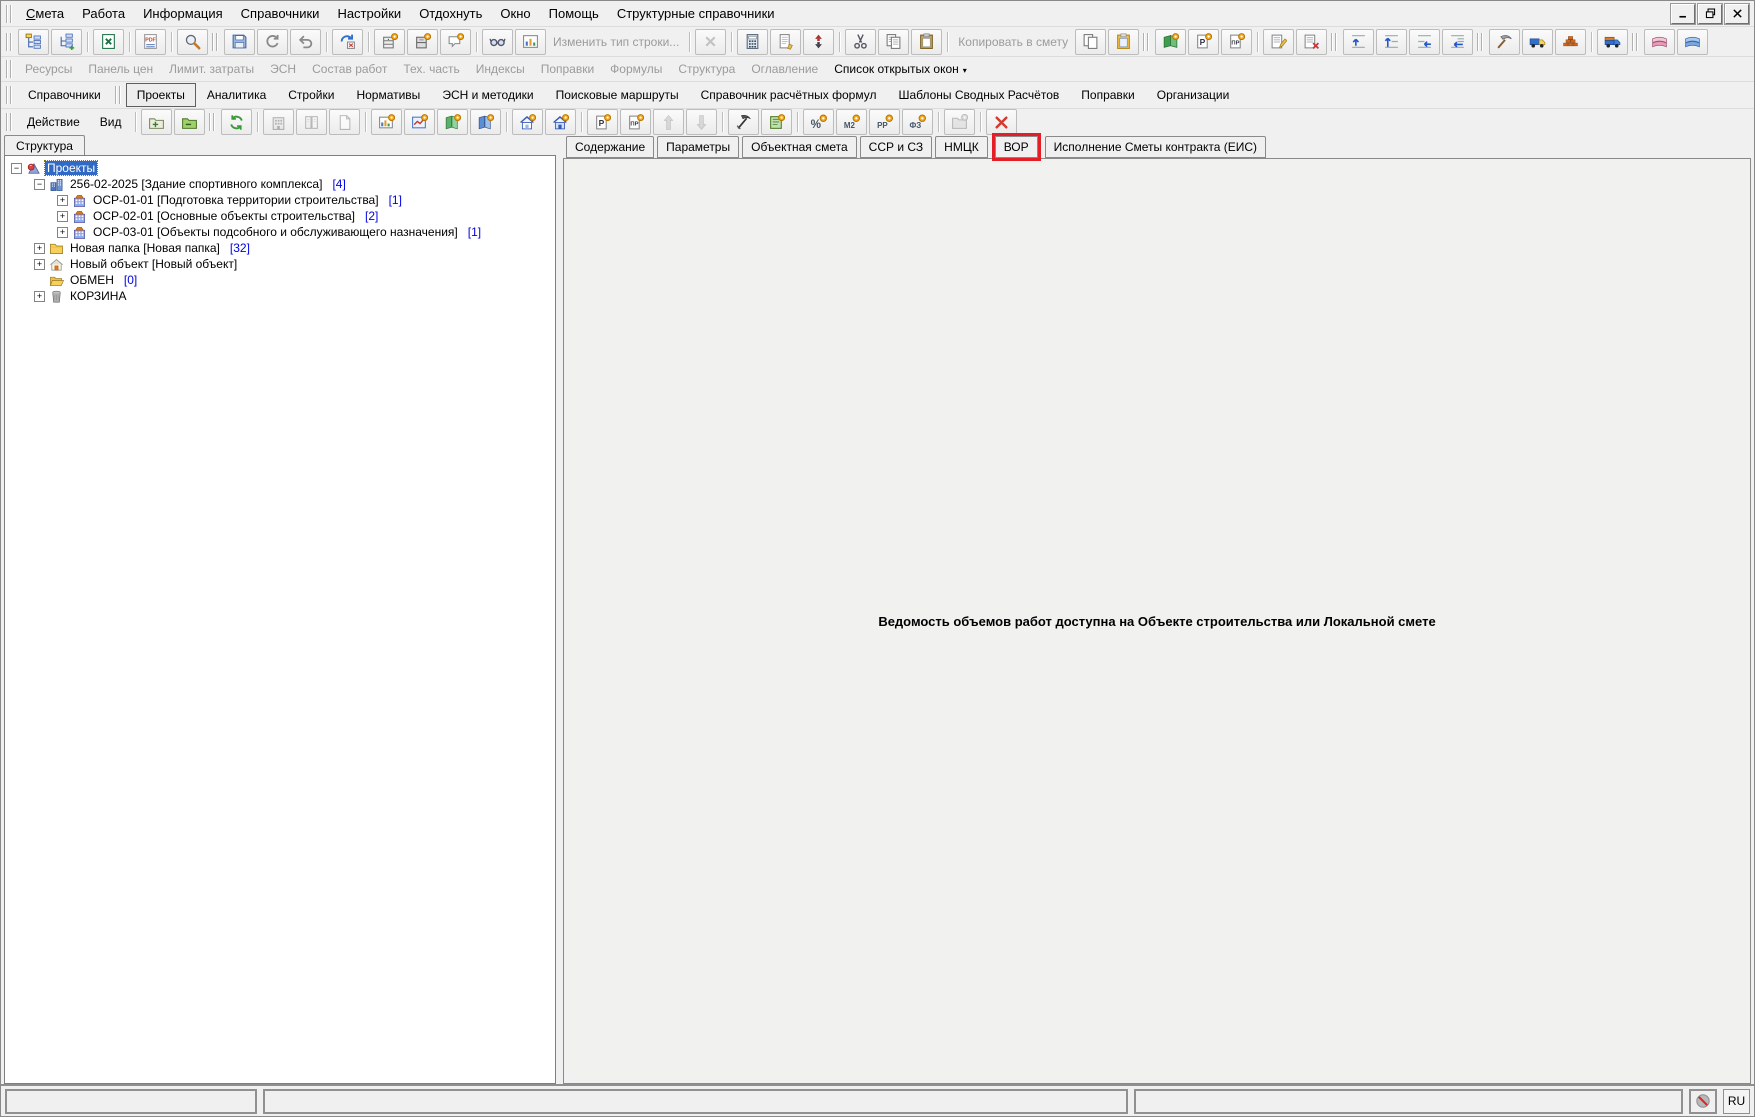 Image resolution: width=1755 pixels, height=1117 pixels. What do you see at coordinates (636, 122) in the screenshot?
I see `page-pr-action-button: ПР` at bounding box center [636, 122].